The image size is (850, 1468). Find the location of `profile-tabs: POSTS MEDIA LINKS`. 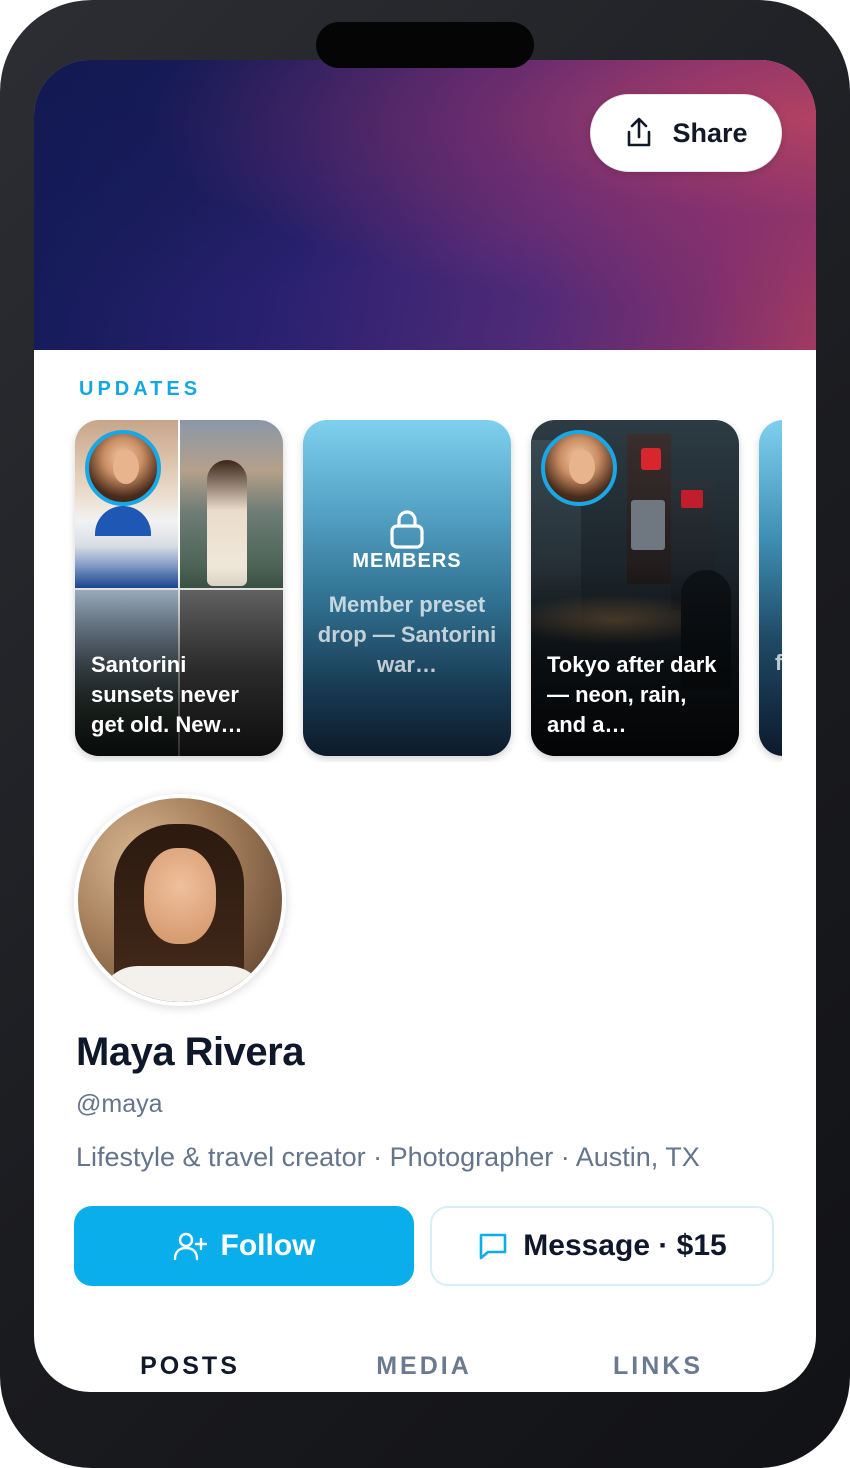

profile-tabs: POSTS MEDIA LINKS is located at coordinates (425, 1366).